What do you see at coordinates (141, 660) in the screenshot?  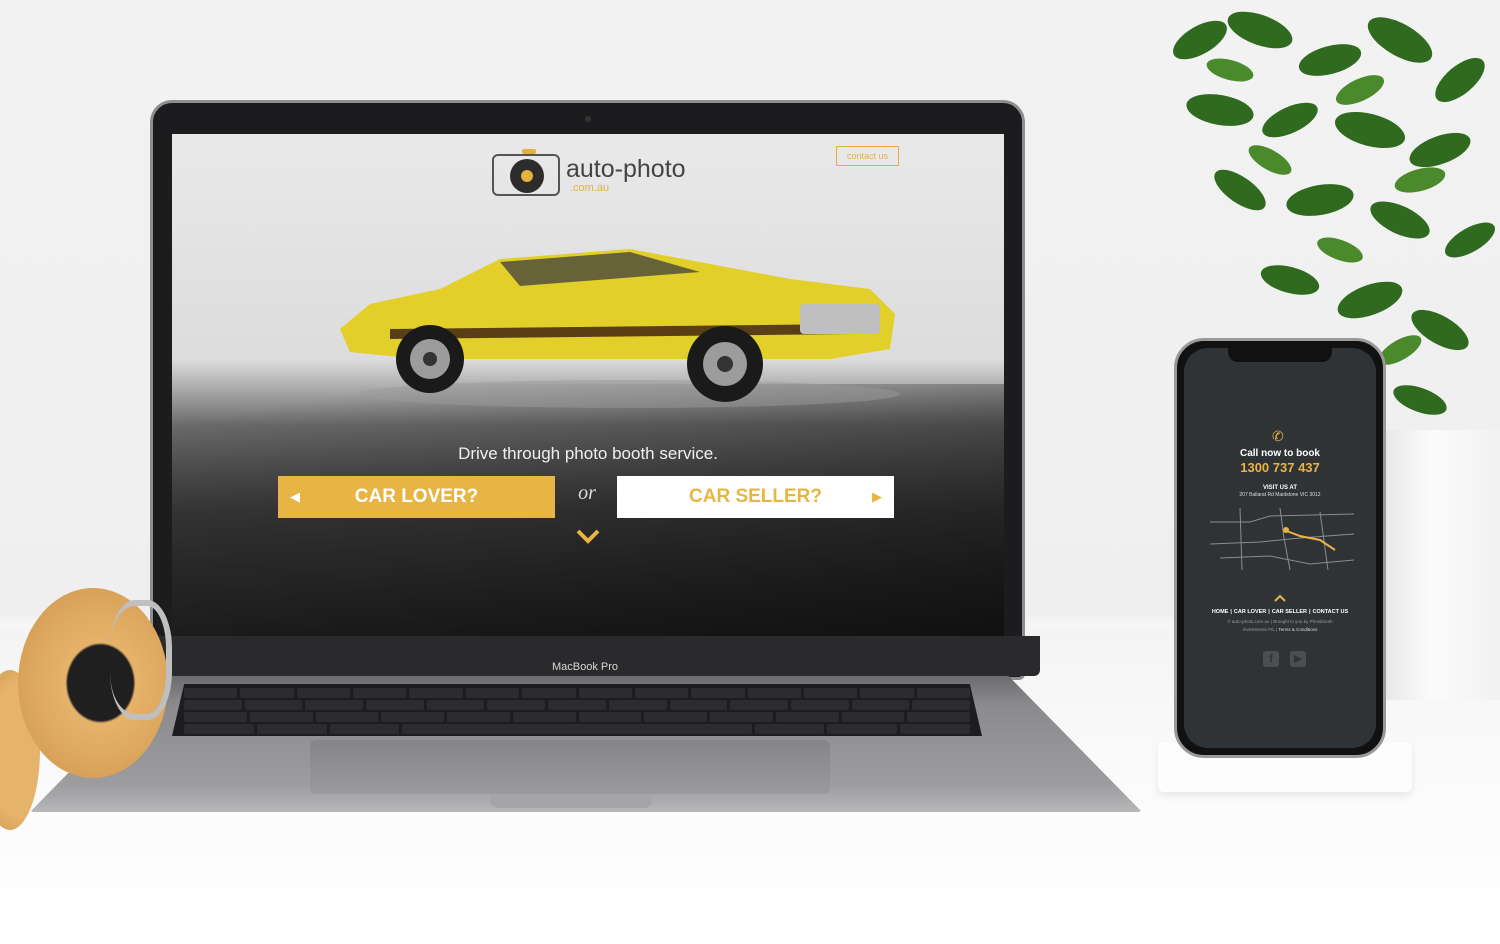 I see `headphone-band` at bounding box center [141, 660].